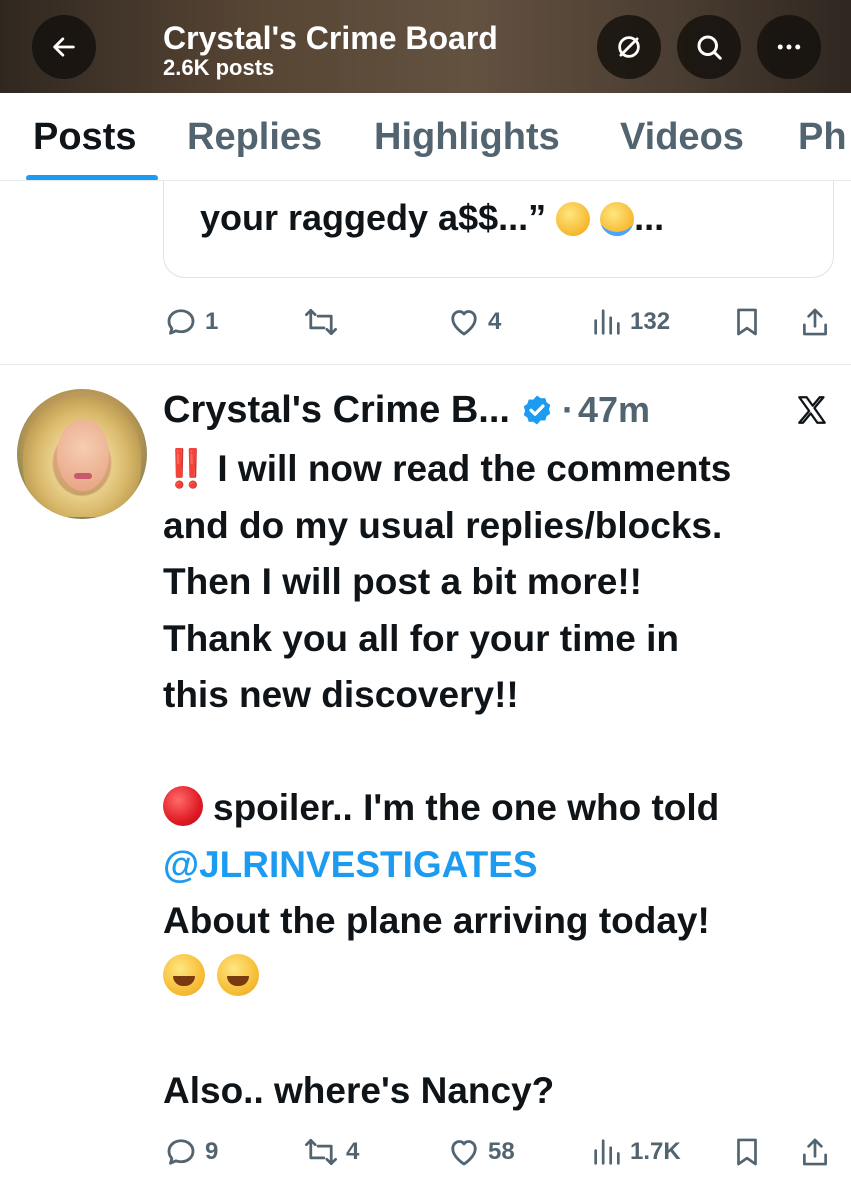  I want to click on active-tab-indicator, so click(92, 177).